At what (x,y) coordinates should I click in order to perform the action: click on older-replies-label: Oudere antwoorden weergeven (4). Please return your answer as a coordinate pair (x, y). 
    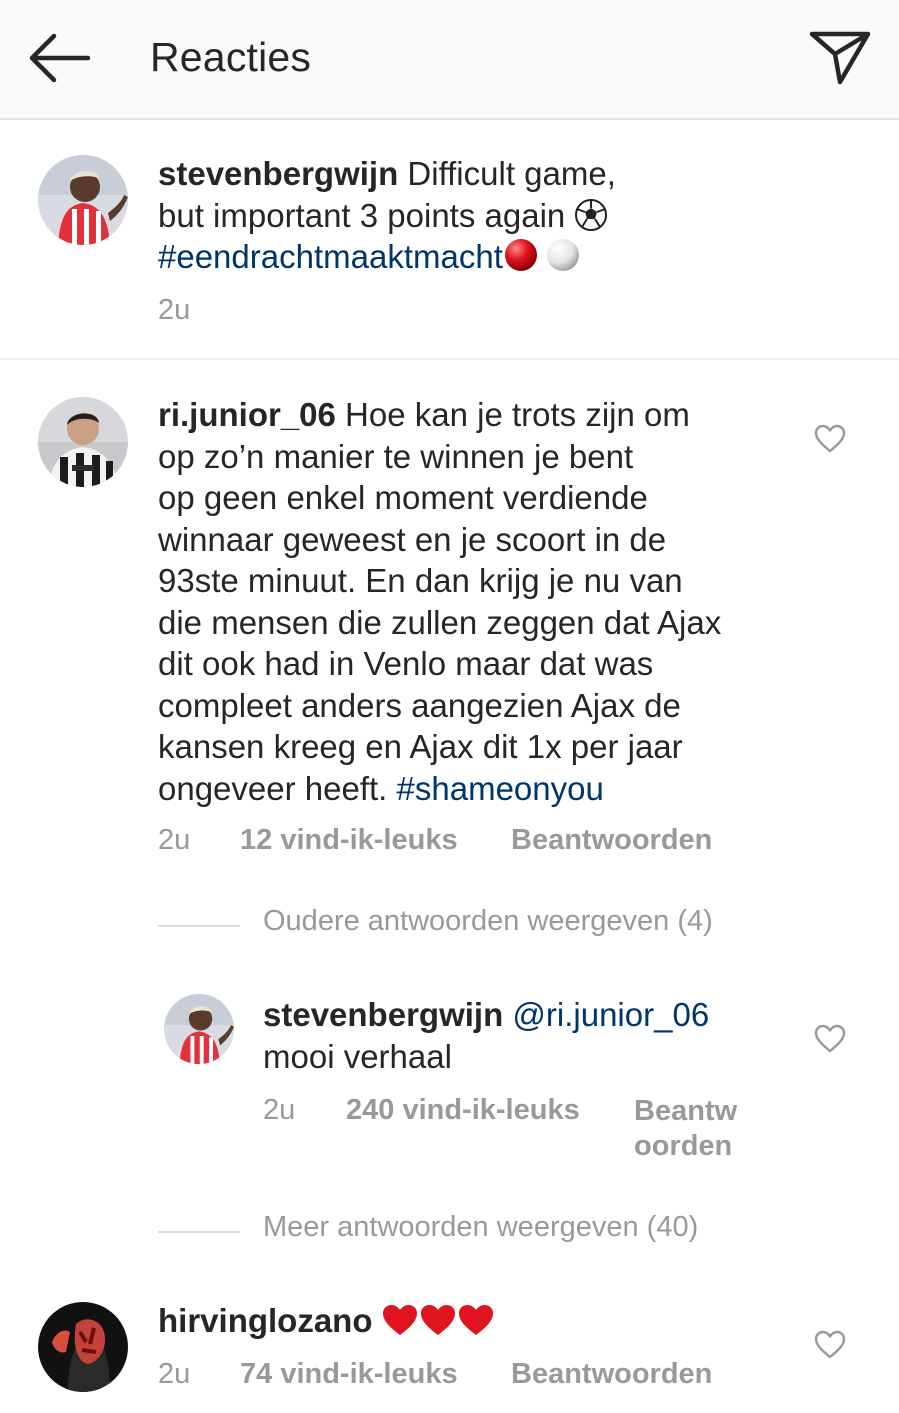
    Looking at the image, I should click on (488, 921).